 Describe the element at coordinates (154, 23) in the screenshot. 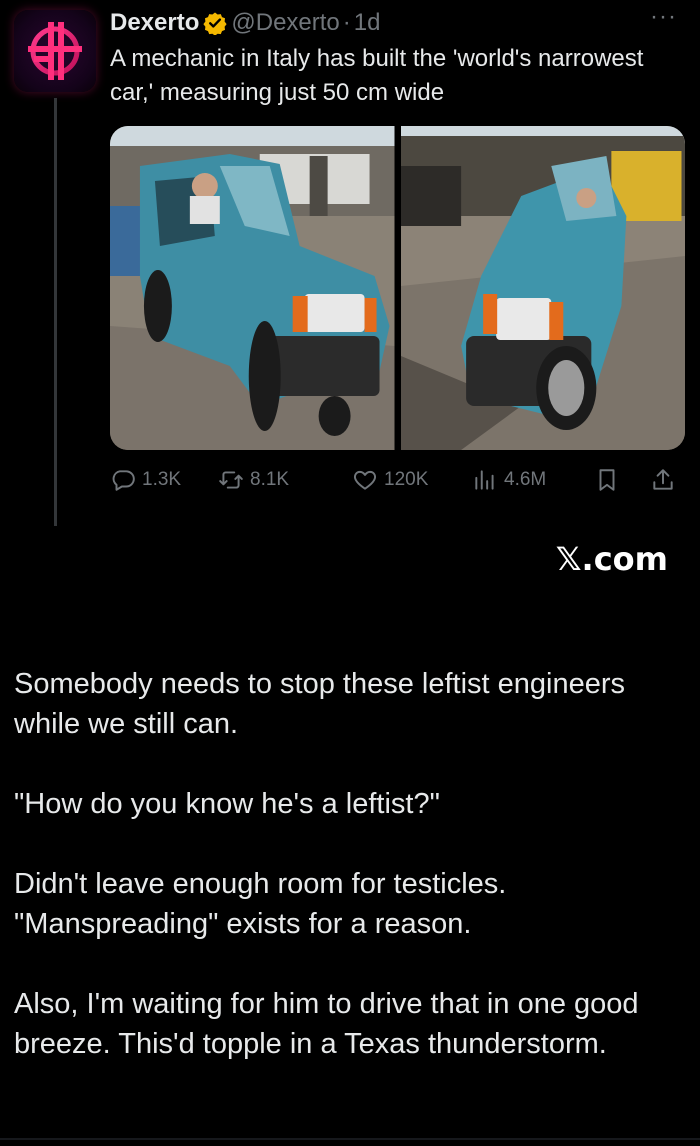

I see `display-name: Dexerto` at that location.